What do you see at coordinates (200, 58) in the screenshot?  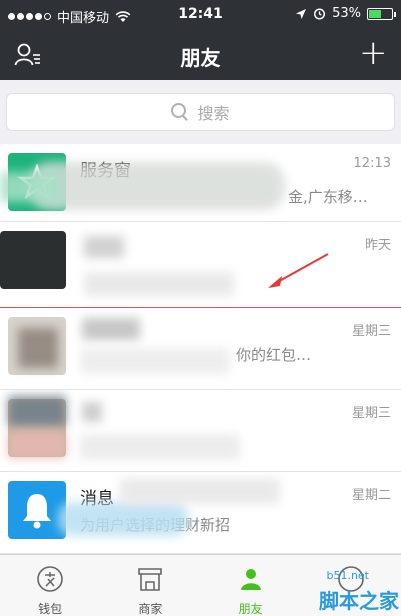 I see `page-title: 朋友` at bounding box center [200, 58].